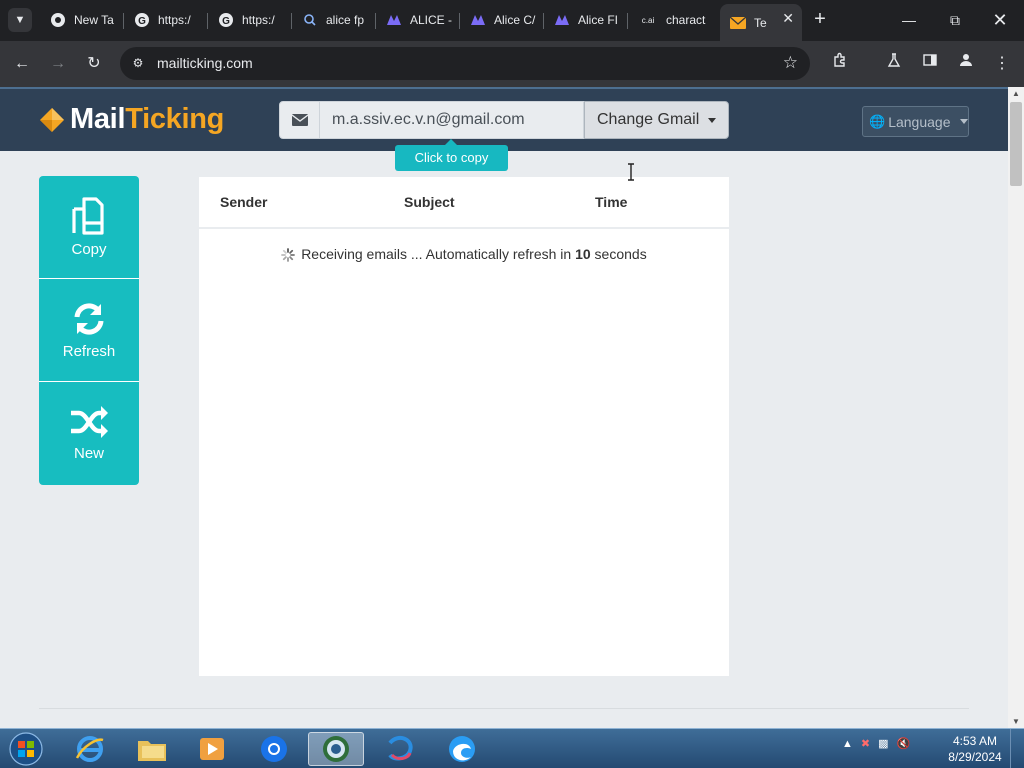 The height and width of the screenshot is (768, 1024). Describe the element at coordinates (88, 215) in the screenshot. I see `copy-icon` at that location.